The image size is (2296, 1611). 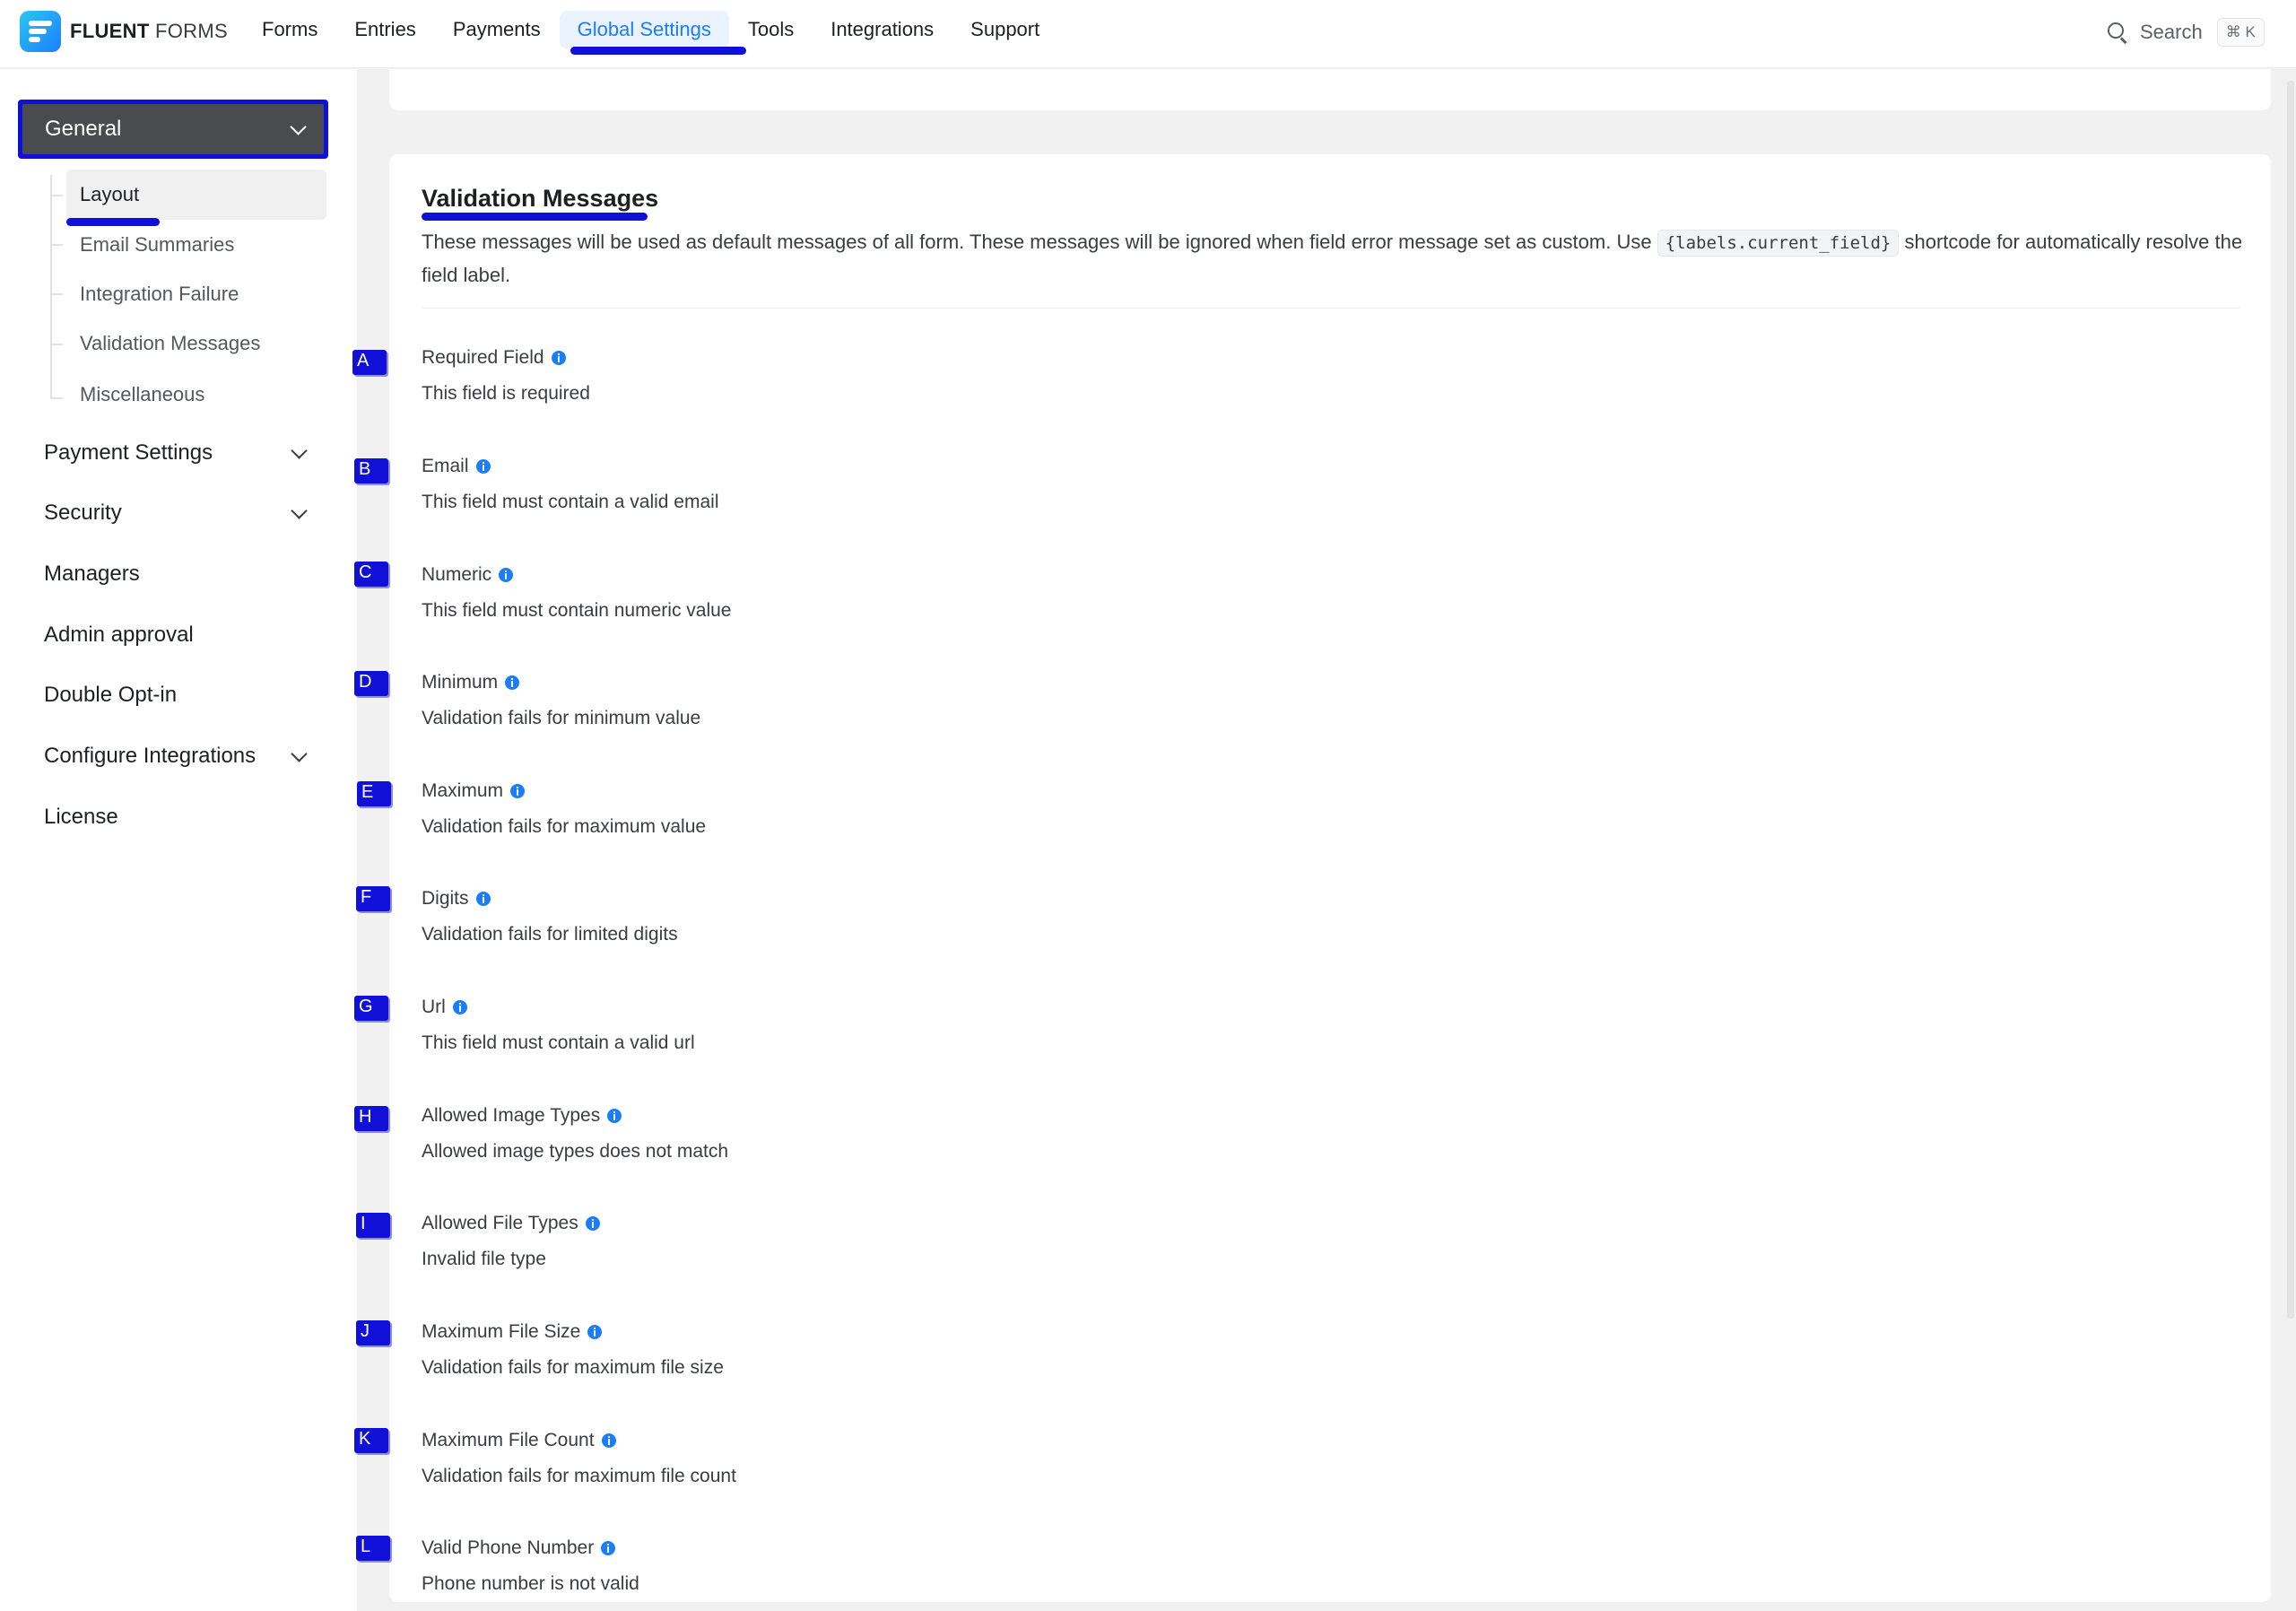 What do you see at coordinates (150, 756) in the screenshot?
I see `sidebar-item-label: Configure Integrations` at bounding box center [150, 756].